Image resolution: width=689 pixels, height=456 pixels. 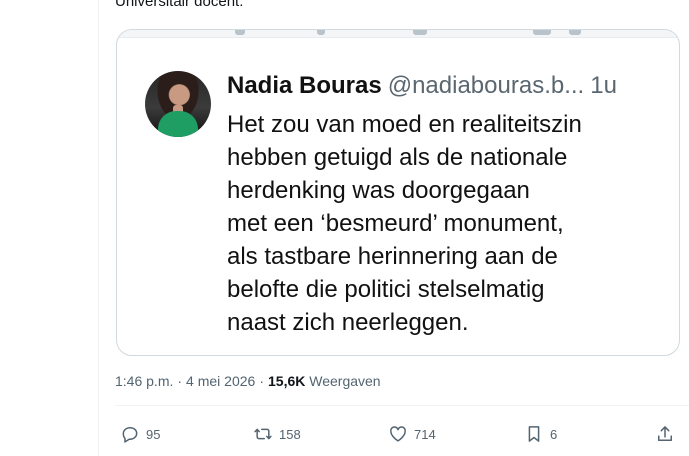 What do you see at coordinates (140, 434) in the screenshot?
I see `reply-button: 95` at bounding box center [140, 434].